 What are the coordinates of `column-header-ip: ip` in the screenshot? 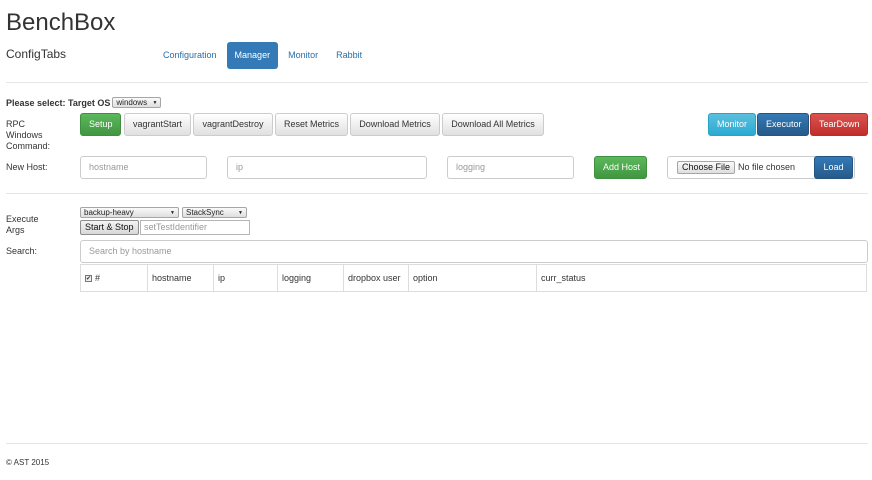 It's located at (245, 278).